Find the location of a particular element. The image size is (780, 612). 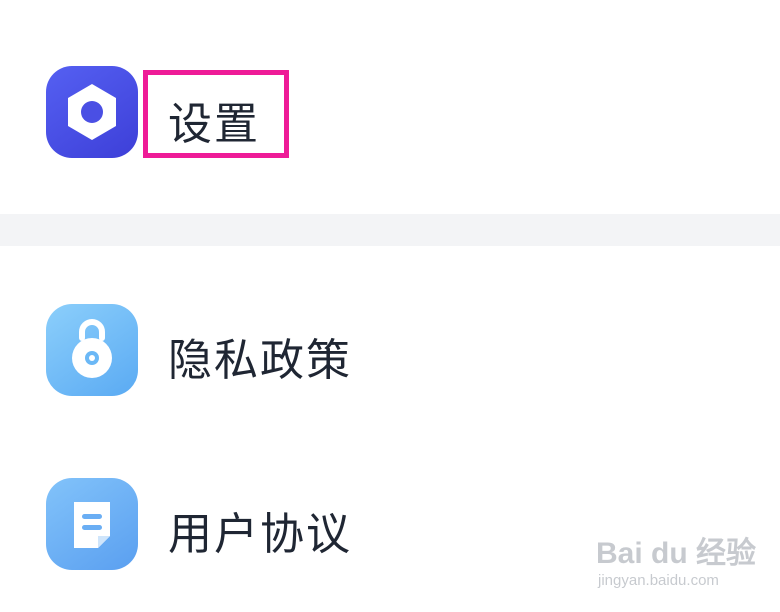

section-divider is located at coordinates (390, 230).